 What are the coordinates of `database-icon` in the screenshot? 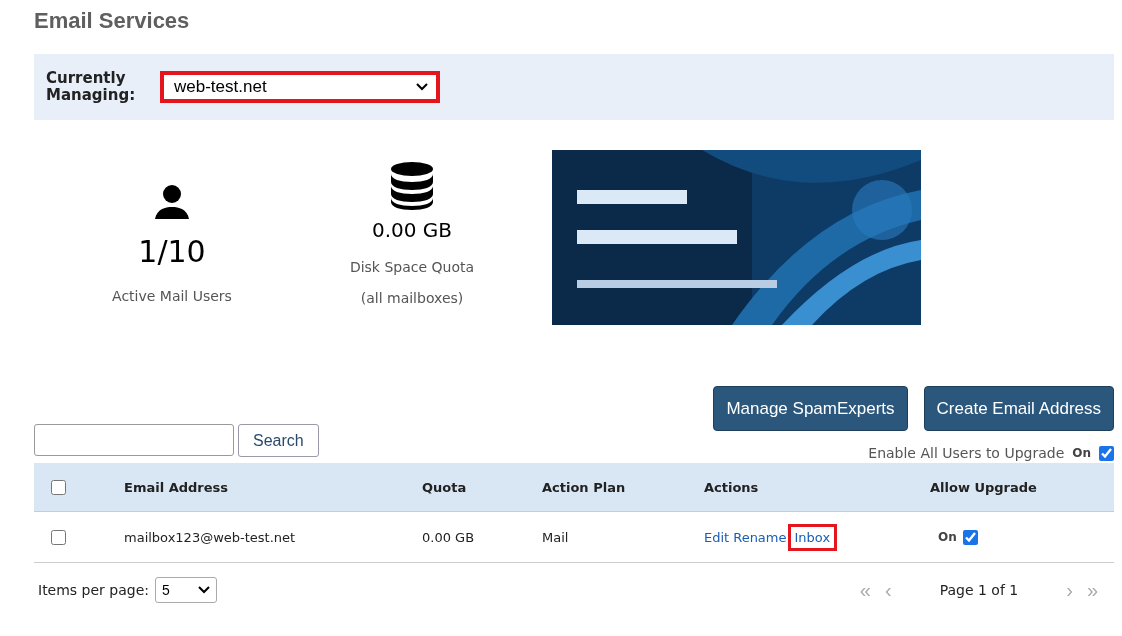 It's located at (412, 186).